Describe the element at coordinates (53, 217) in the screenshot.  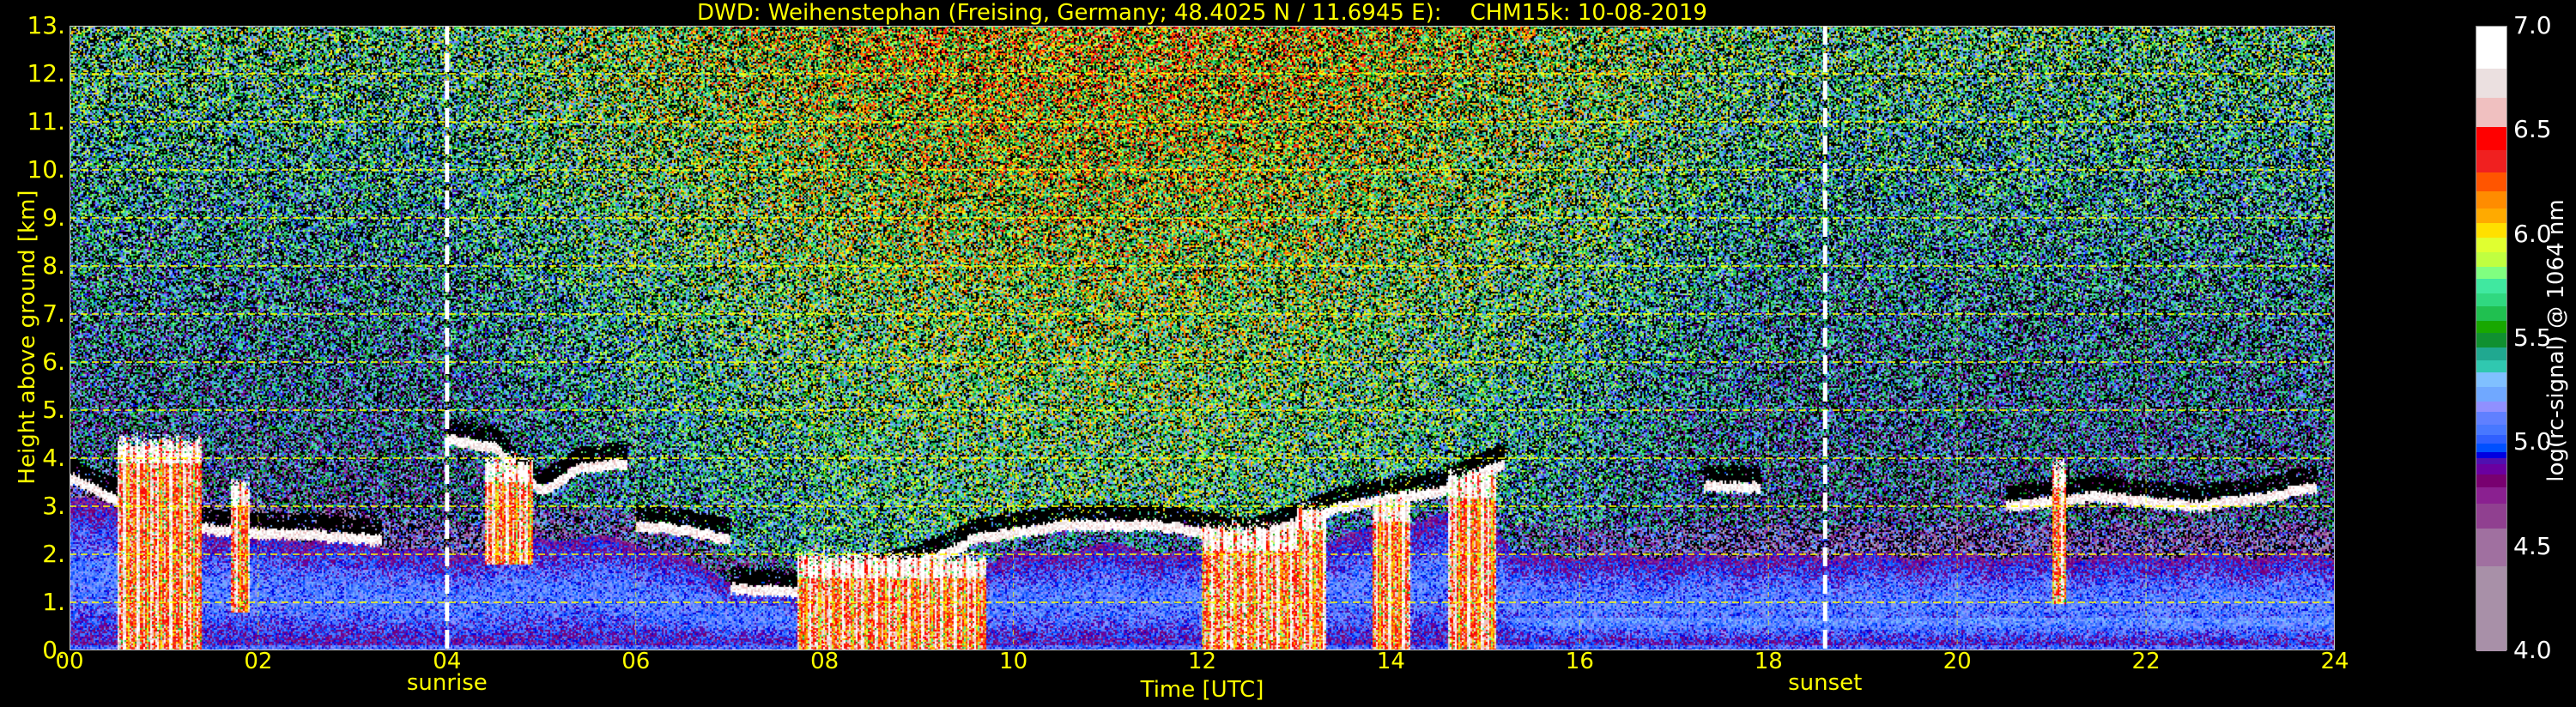
I see `y-tick-label: 9.` at that location.